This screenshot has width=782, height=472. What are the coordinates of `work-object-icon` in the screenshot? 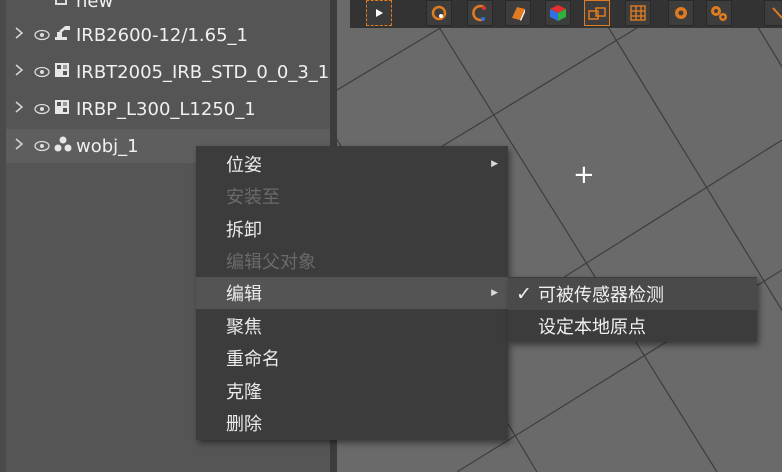 It's located at (63, 146).